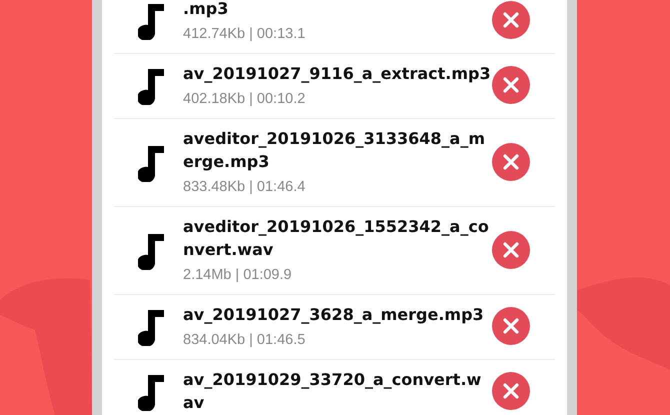 The width and height of the screenshot is (670, 415). I want to click on file-name: av_20191027_3628_a_merge.mp3, so click(334, 315).